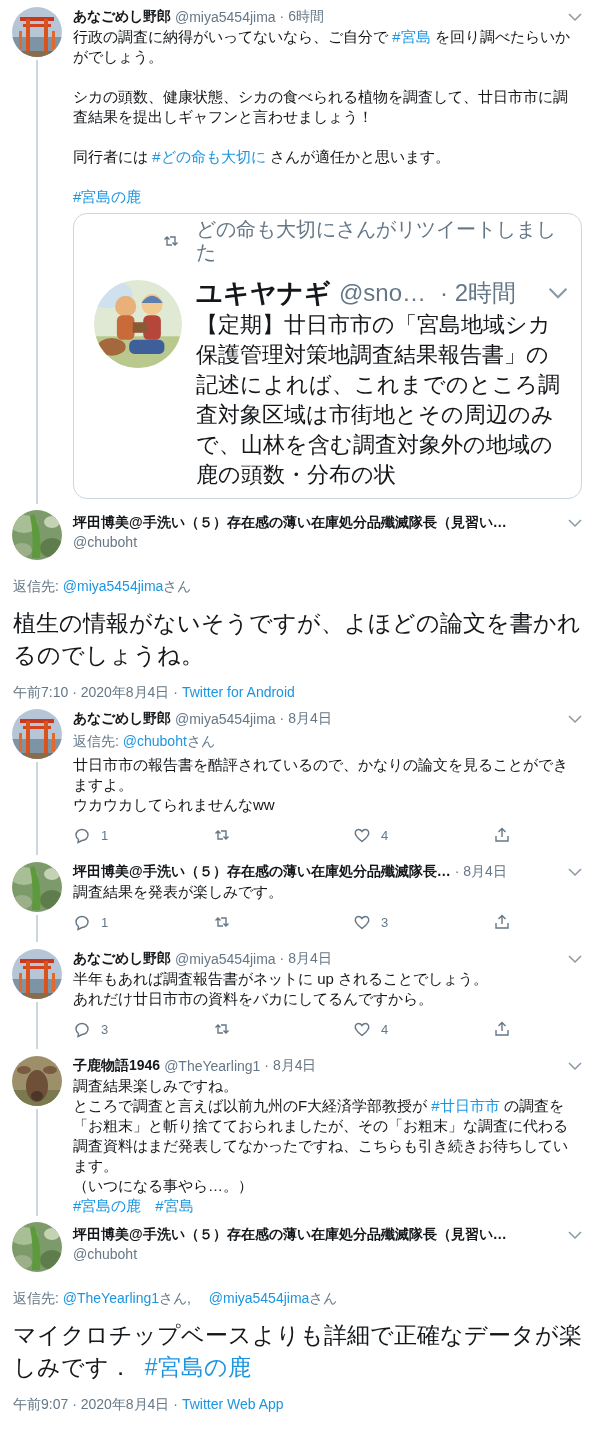 This screenshot has height=1436, width=594. Describe the element at coordinates (263, 293) in the screenshot. I see `user-name: ユキヤナギ` at that location.